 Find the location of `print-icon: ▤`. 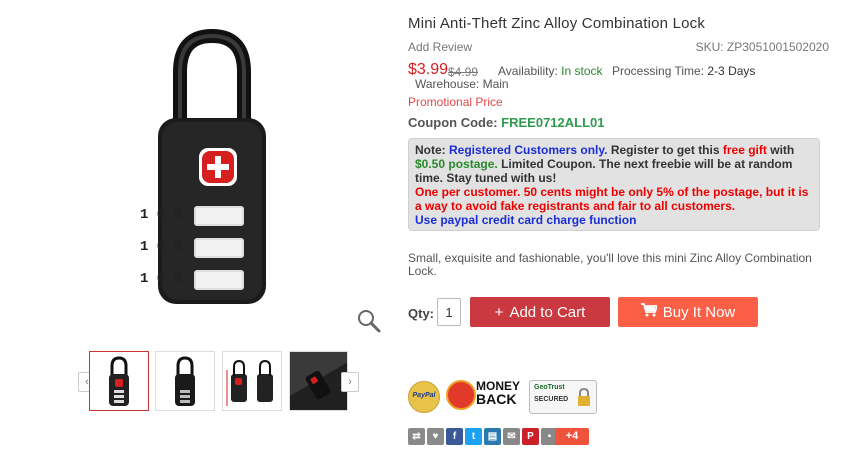

print-icon: ▤ is located at coordinates (492, 436).